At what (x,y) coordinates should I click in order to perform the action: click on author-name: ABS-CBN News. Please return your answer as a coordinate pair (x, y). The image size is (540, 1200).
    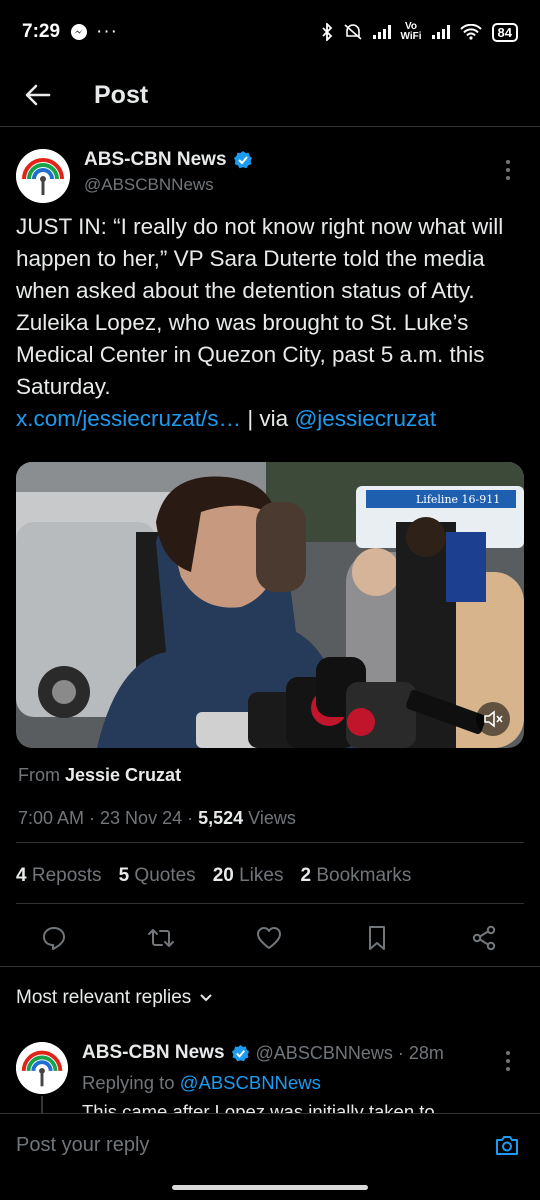
    Looking at the image, I should click on (168, 160).